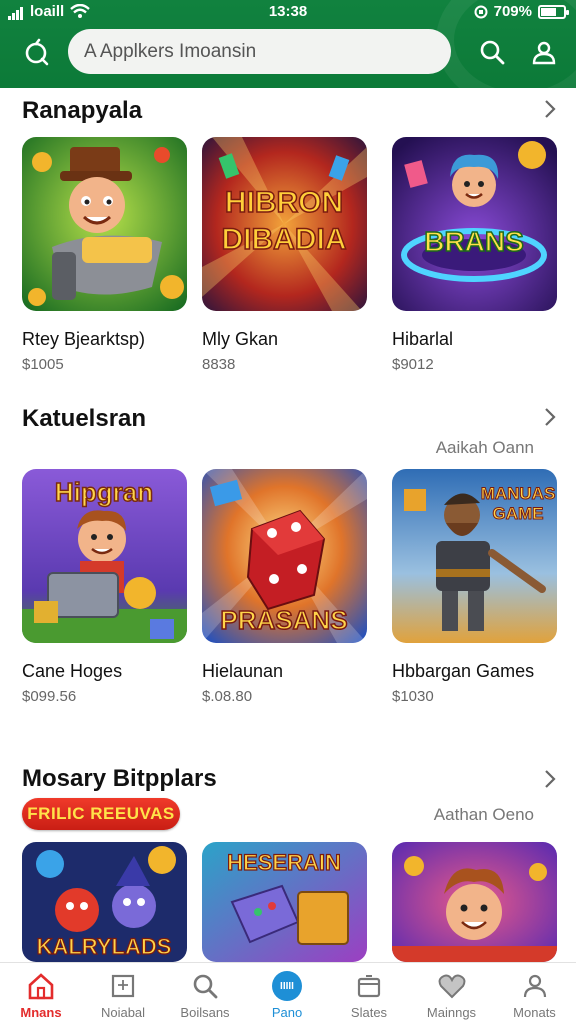 The image size is (576, 1024). I want to click on game-card: BRANS Hibarlal $9012, so click(474, 255).